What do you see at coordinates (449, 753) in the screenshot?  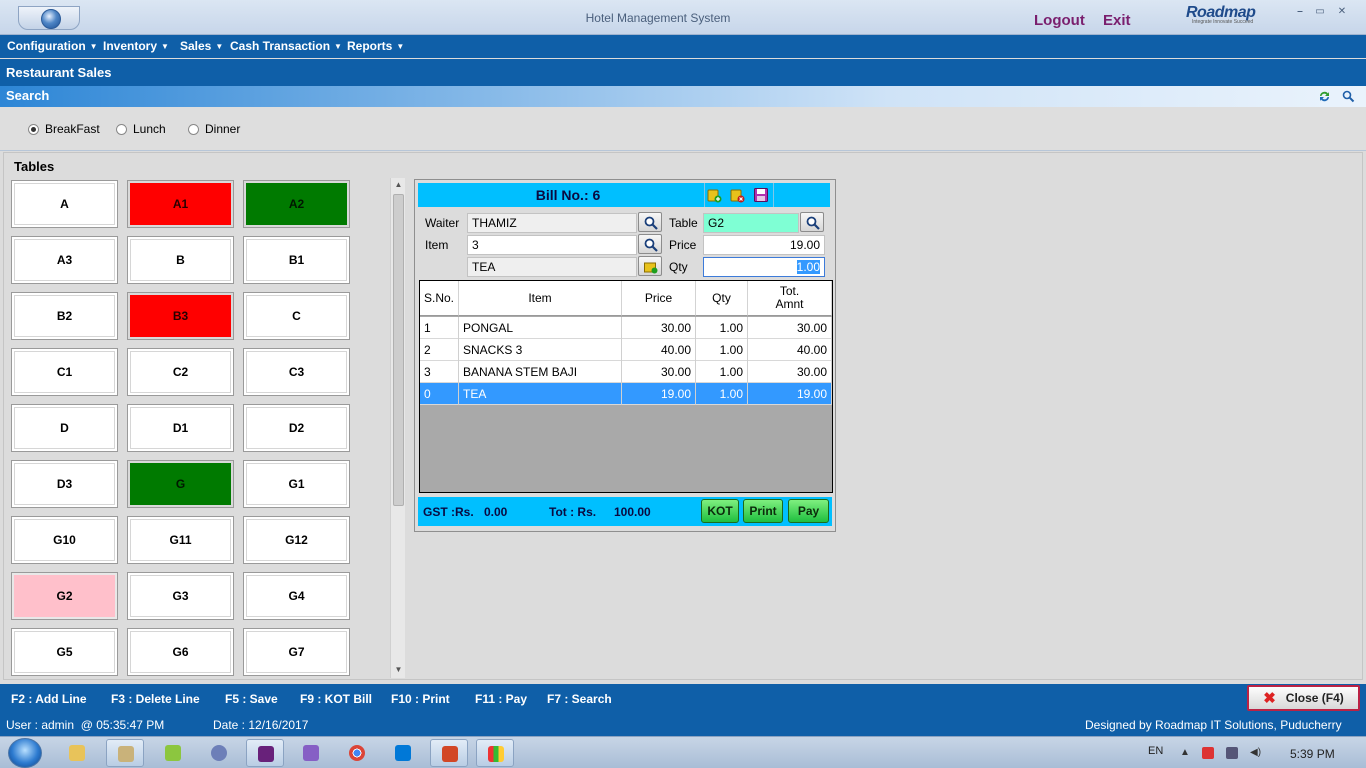 I see `taskbar-powerpoint` at bounding box center [449, 753].